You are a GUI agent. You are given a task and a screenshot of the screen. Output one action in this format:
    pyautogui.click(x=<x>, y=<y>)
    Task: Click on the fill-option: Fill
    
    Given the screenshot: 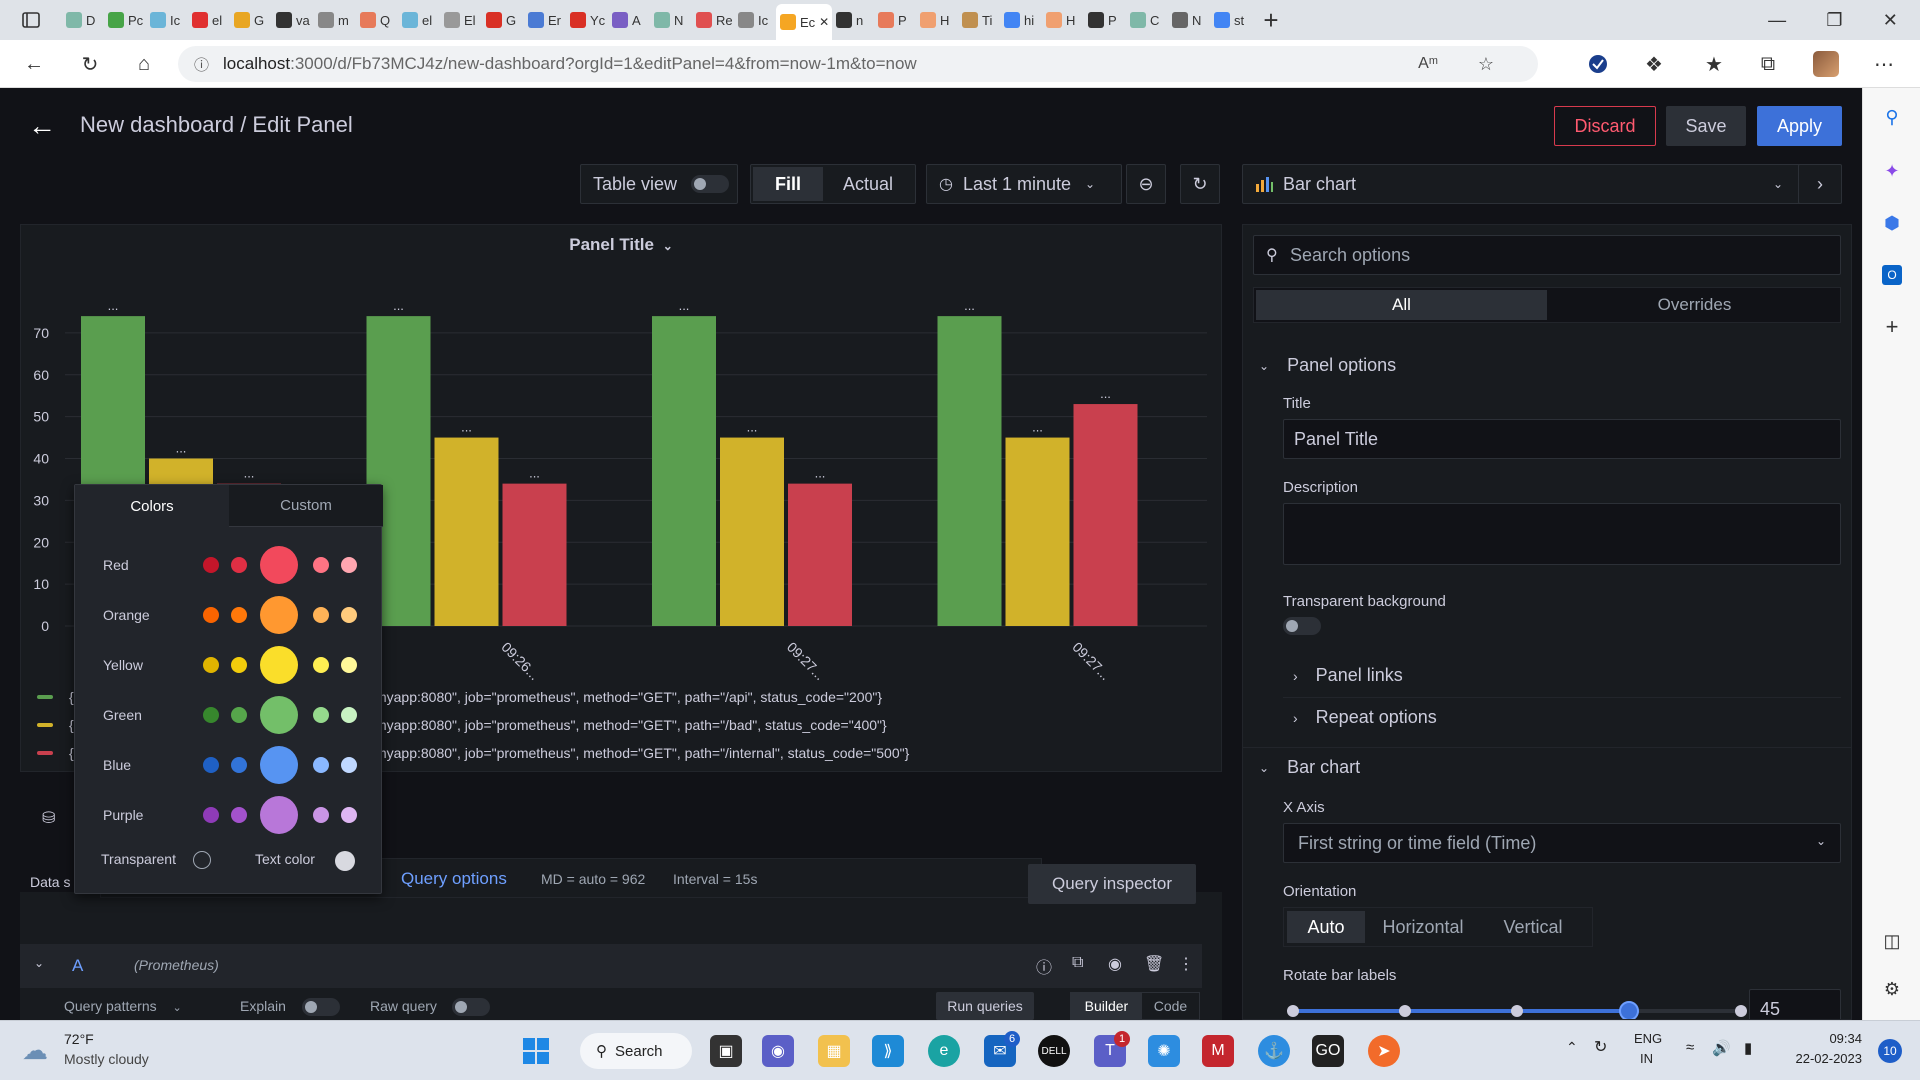 What is the action you would take?
    pyautogui.click(x=788, y=184)
    